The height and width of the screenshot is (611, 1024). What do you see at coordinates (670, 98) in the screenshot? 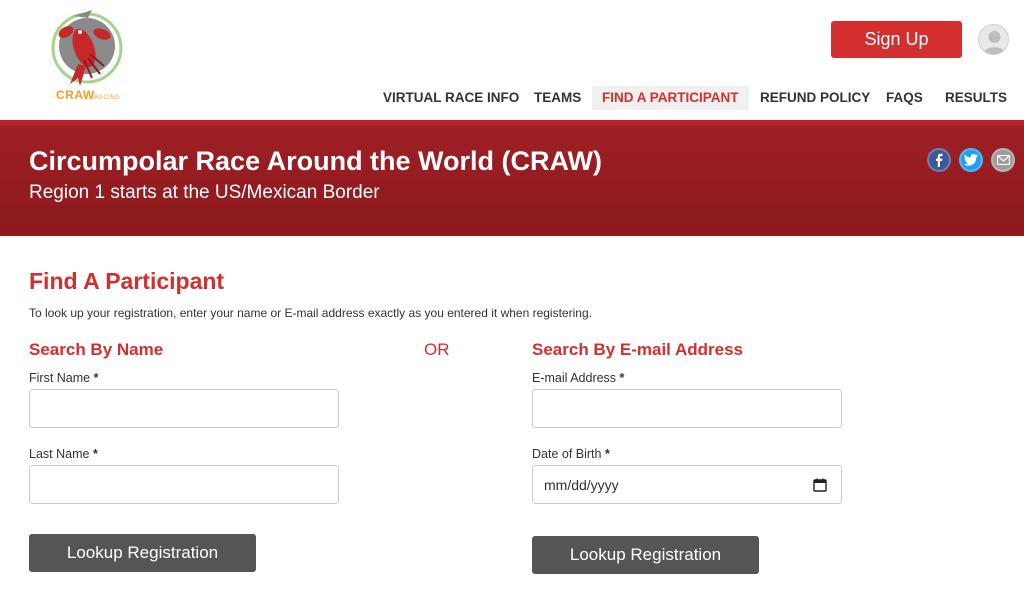
I see `nav-item-find-a-participant: FIND A PARTICIPANT` at bounding box center [670, 98].